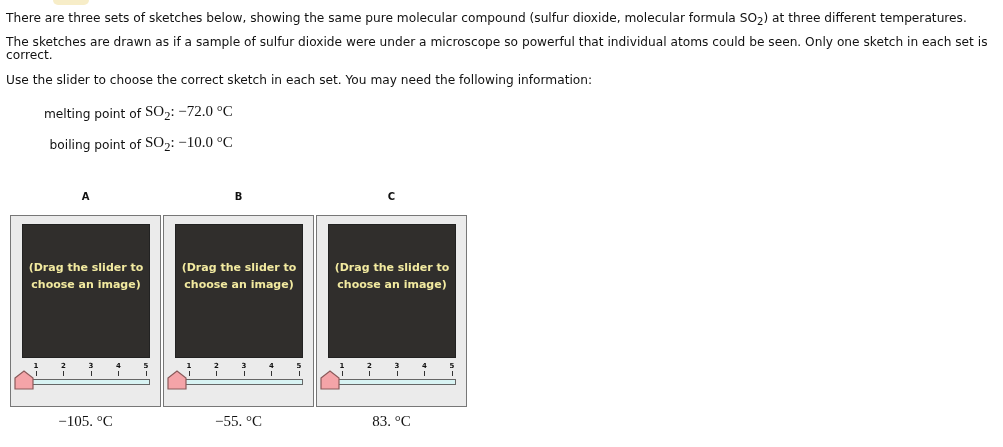 The height and width of the screenshot is (447, 1003). What do you see at coordinates (300, 81) in the screenshot?
I see `instruction-text: Use the slider to choose the correct sketch in each set. You may need the following information:` at bounding box center [300, 81].